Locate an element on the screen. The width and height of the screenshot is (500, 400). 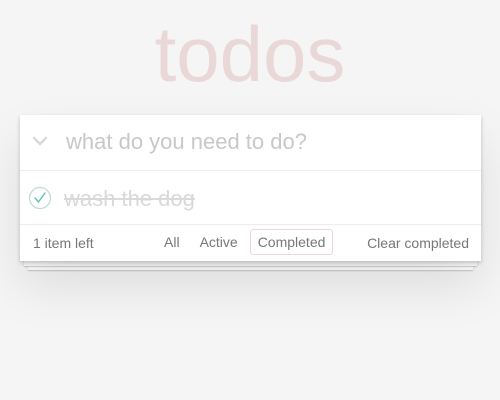
chevron-down-icon is located at coordinates (40, 141).